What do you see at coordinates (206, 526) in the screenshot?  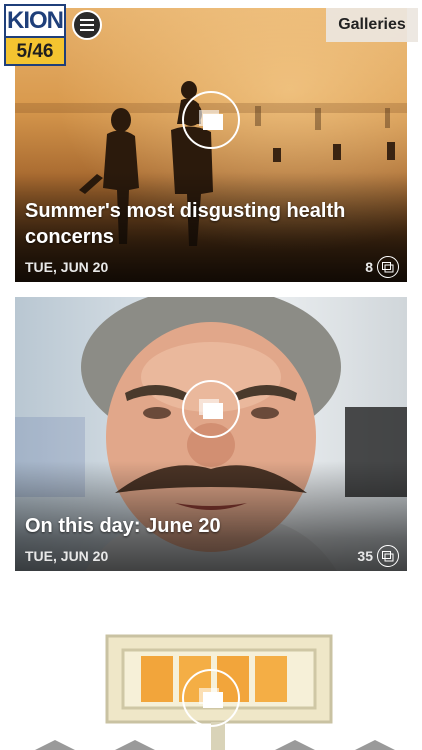 I see `gallery-title: On this day: June 20` at bounding box center [206, 526].